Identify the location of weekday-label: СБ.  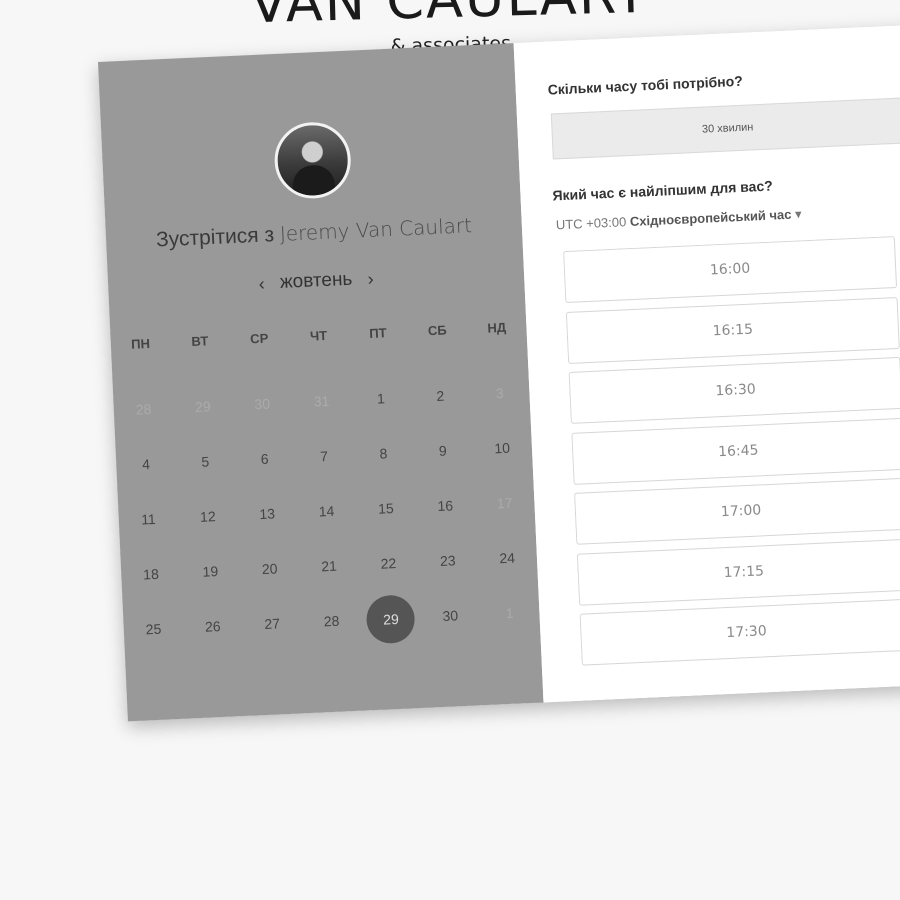
(437, 330).